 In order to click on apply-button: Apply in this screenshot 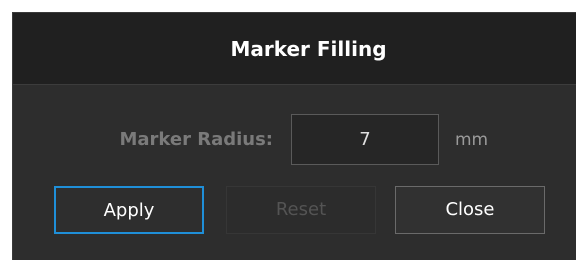, I will do `click(129, 210)`.